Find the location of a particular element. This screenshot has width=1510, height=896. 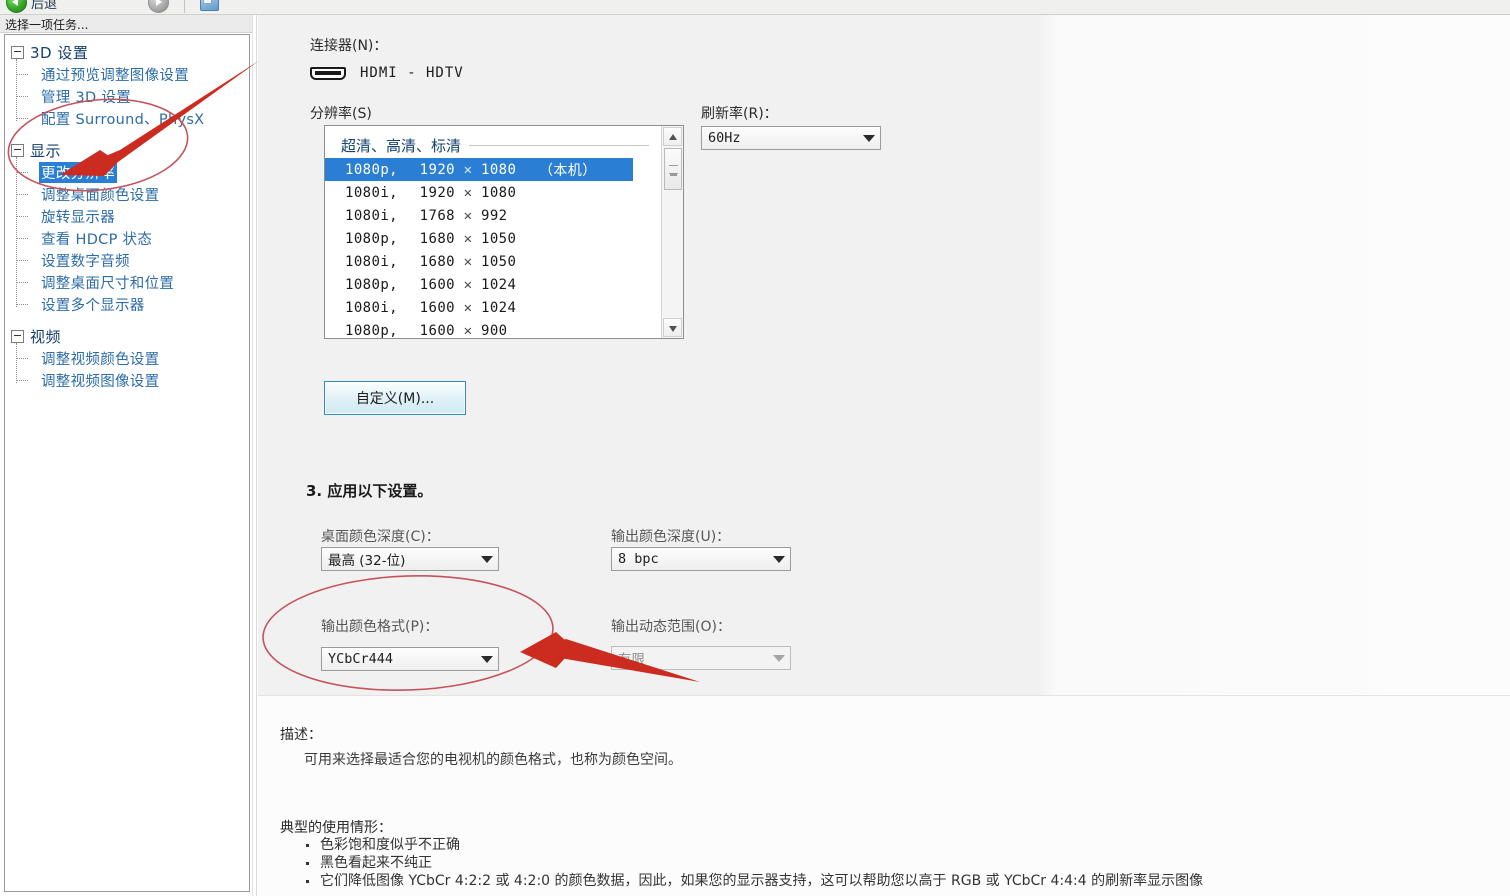

sidebar-item: 配置 Surround、PhysX is located at coordinates (133, 118).